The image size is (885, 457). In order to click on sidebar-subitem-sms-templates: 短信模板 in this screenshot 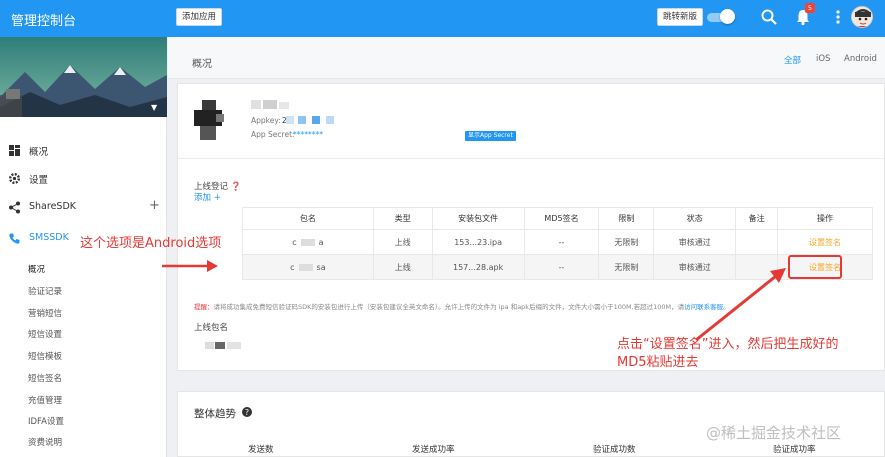, I will do `click(45, 356)`.